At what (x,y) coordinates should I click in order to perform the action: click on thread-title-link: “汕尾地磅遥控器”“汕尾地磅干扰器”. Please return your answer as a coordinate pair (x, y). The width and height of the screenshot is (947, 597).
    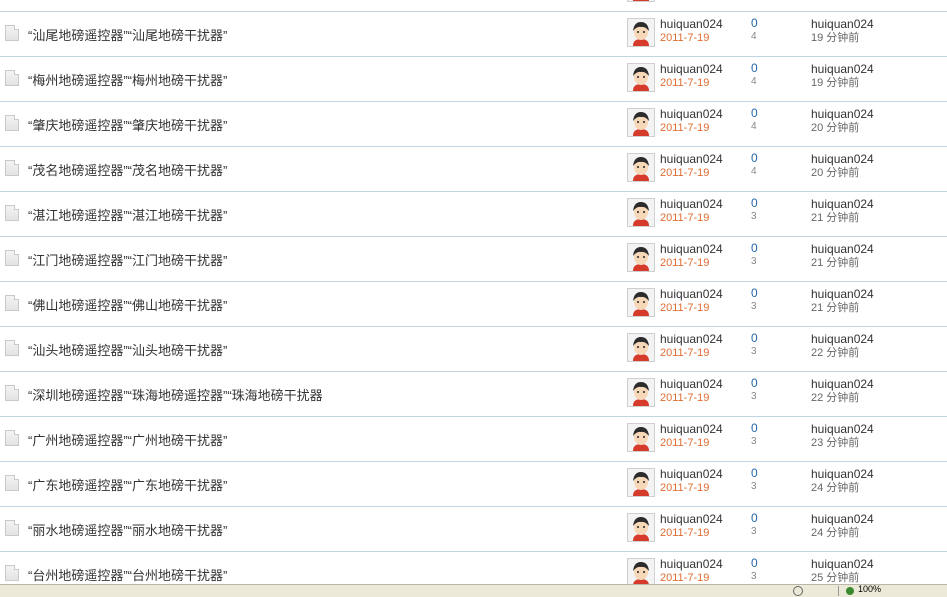
    Looking at the image, I should click on (127, 34).